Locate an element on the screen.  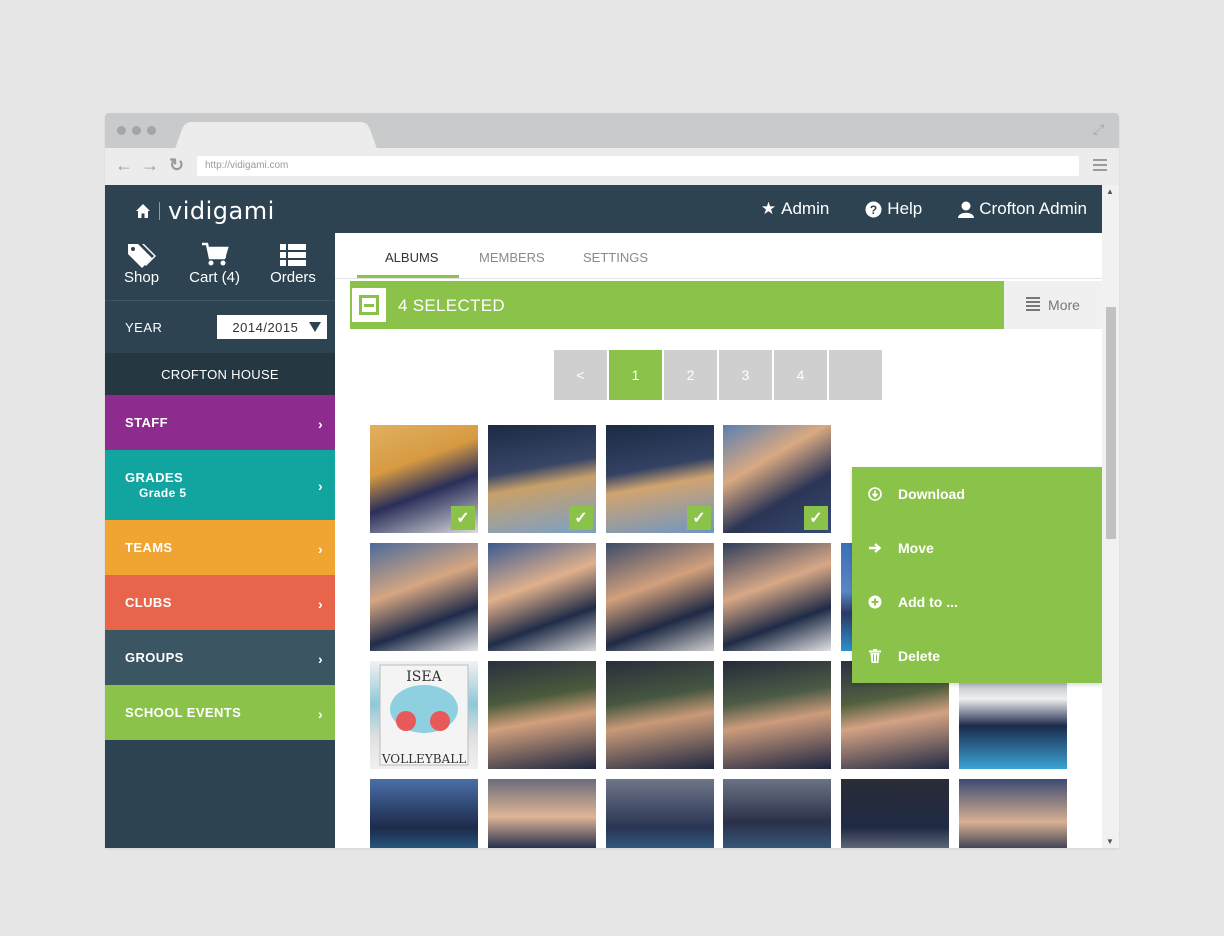
orders-label: Orders is located at coordinates (293, 277).